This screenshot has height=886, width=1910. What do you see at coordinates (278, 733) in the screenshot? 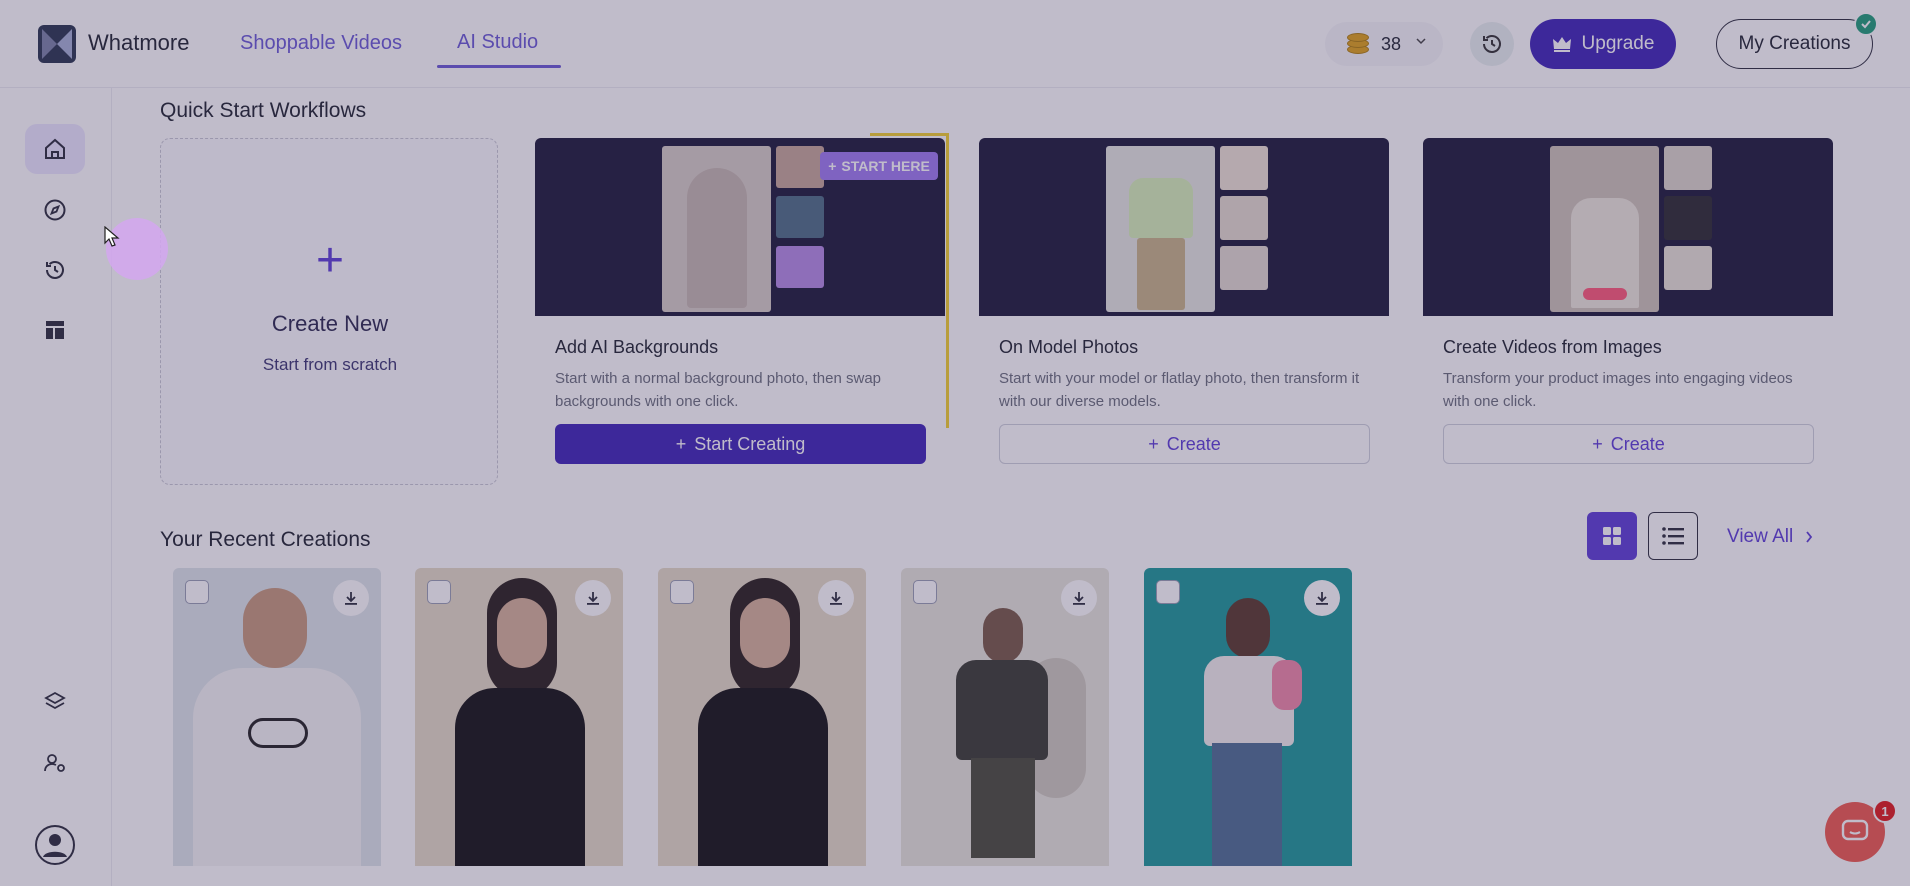
I see `bicycle-print` at bounding box center [278, 733].